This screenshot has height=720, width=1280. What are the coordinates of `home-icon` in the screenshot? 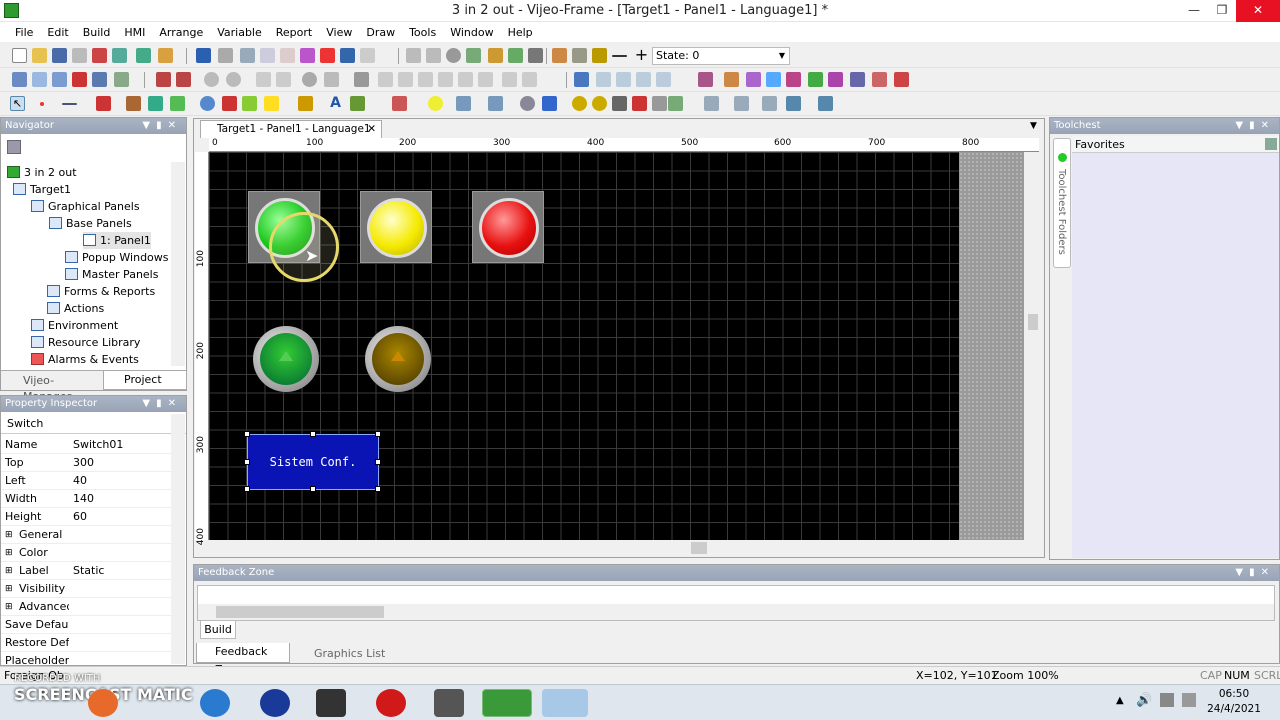 It's located at (495, 55).